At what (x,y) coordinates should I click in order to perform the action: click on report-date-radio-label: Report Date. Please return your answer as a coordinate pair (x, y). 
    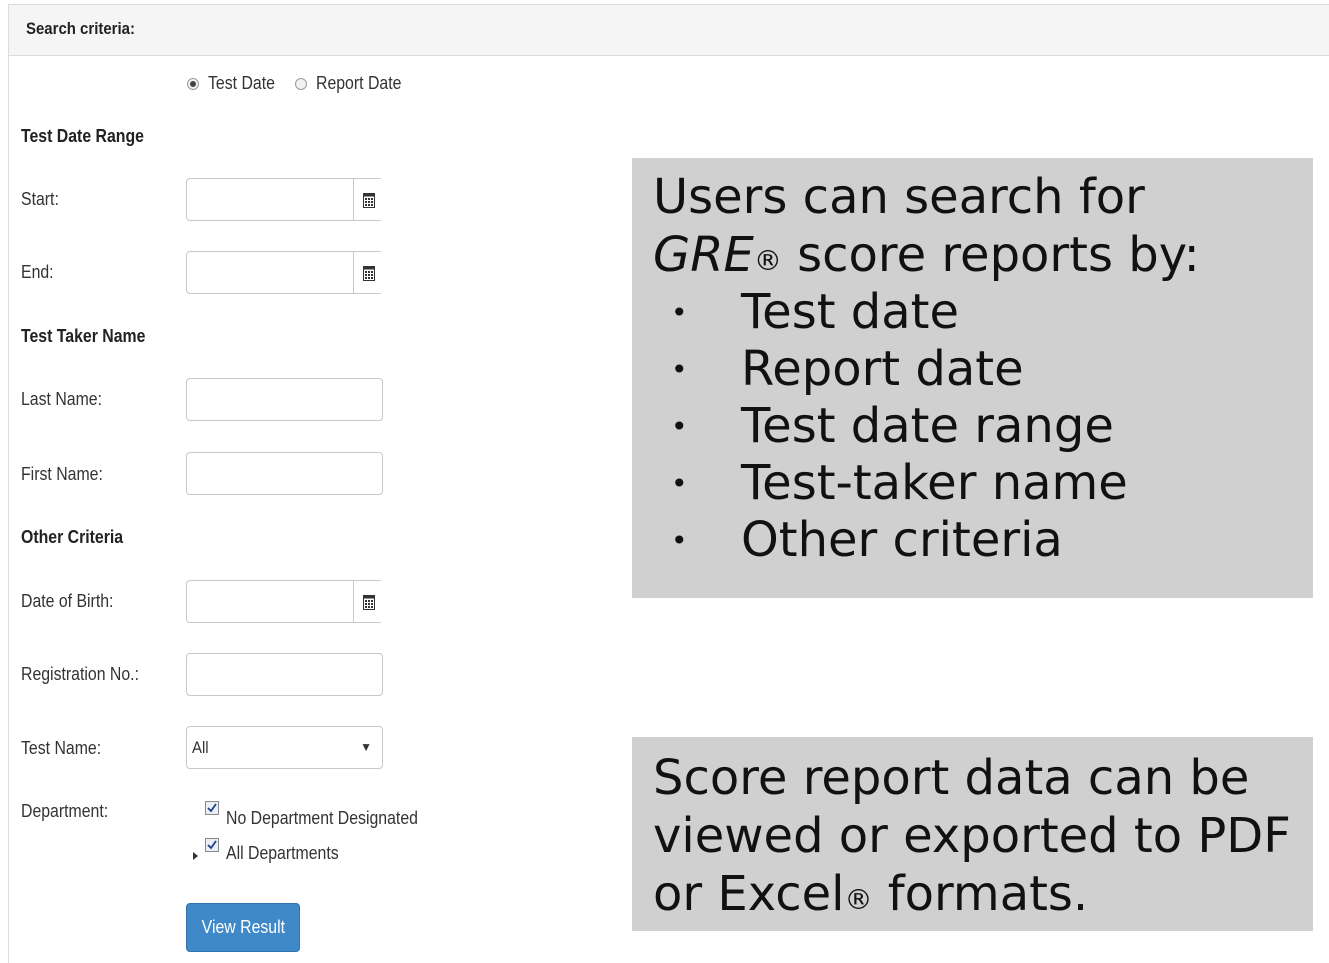
    Looking at the image, I should click on (358, 83).